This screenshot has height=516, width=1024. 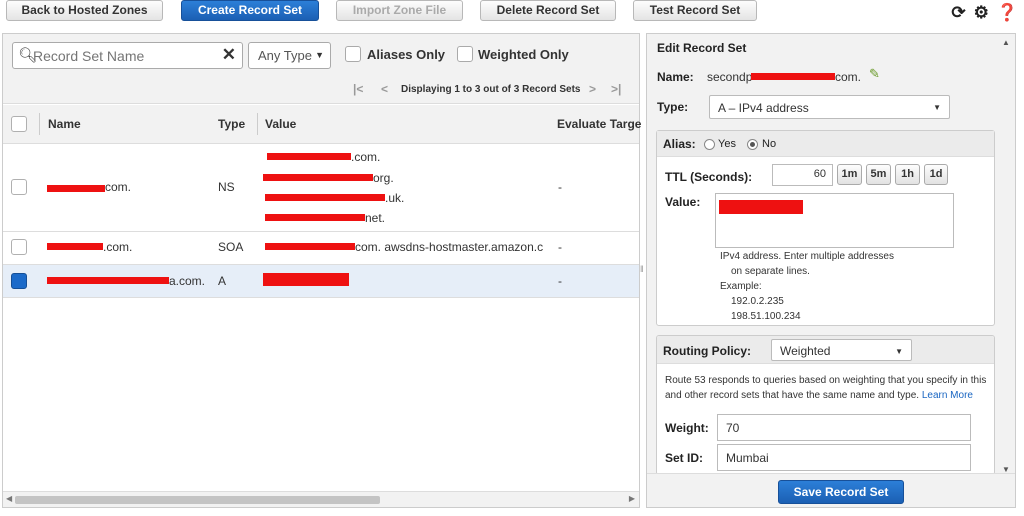 I want to click on record-value: .uk., so click(x=395, y=198).